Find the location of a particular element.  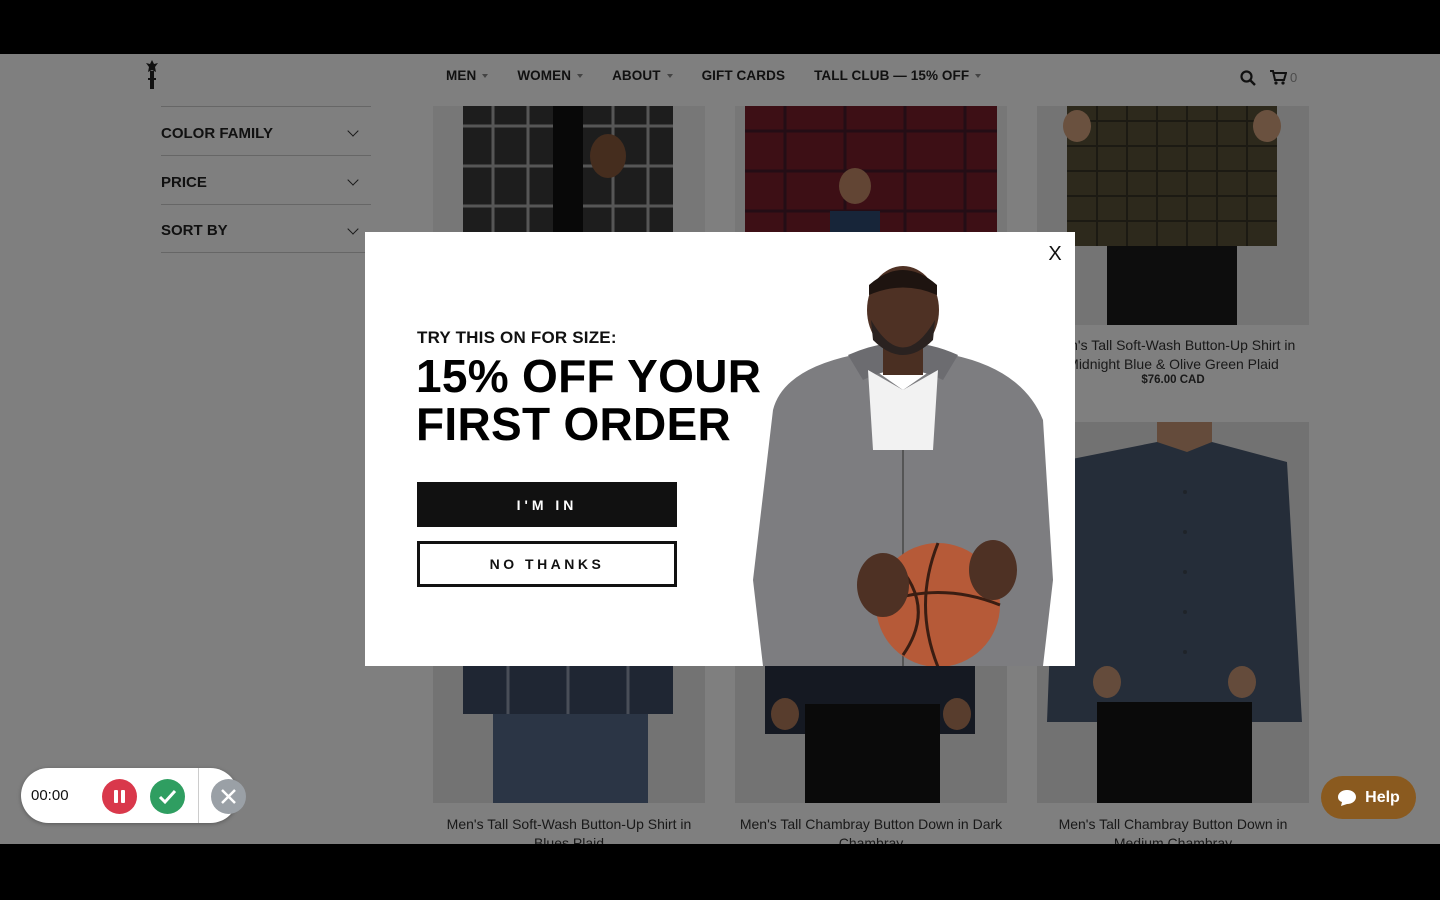

no-thanks-button: NO THANKS is located at coordinates (547, 564).